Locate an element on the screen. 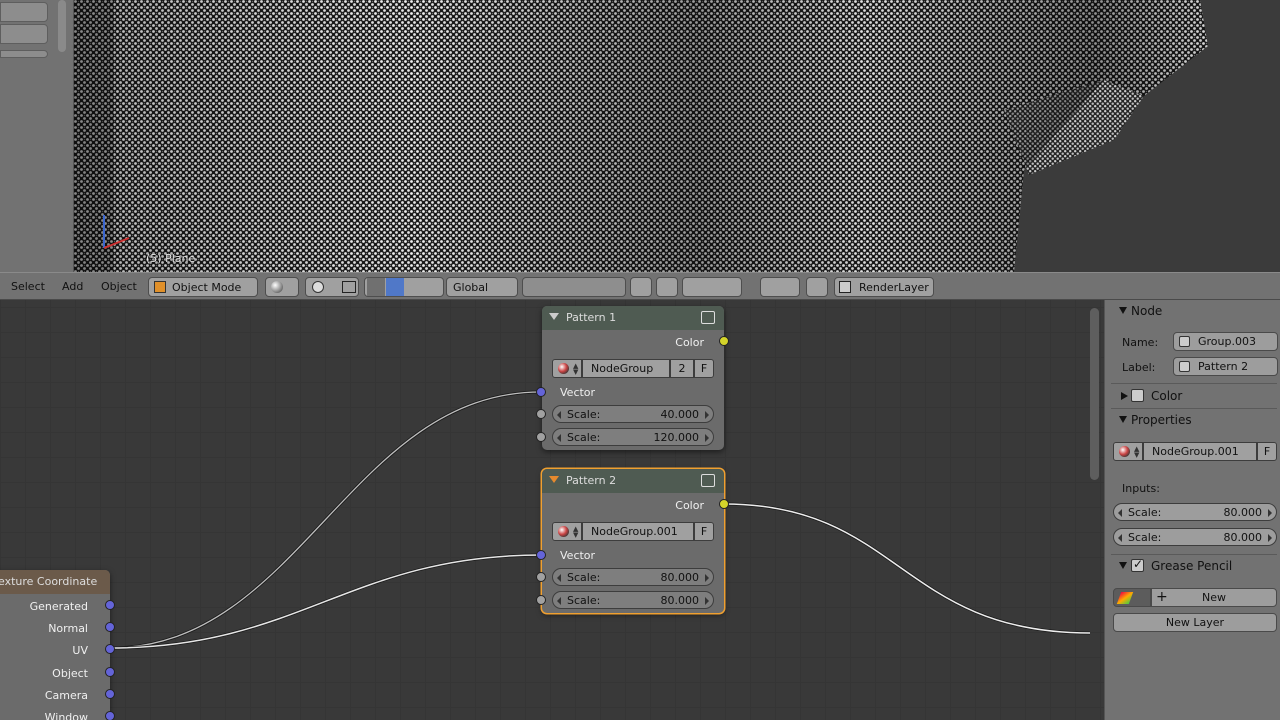  node-title: Pattern 1 is located at coordinates (591, 317).